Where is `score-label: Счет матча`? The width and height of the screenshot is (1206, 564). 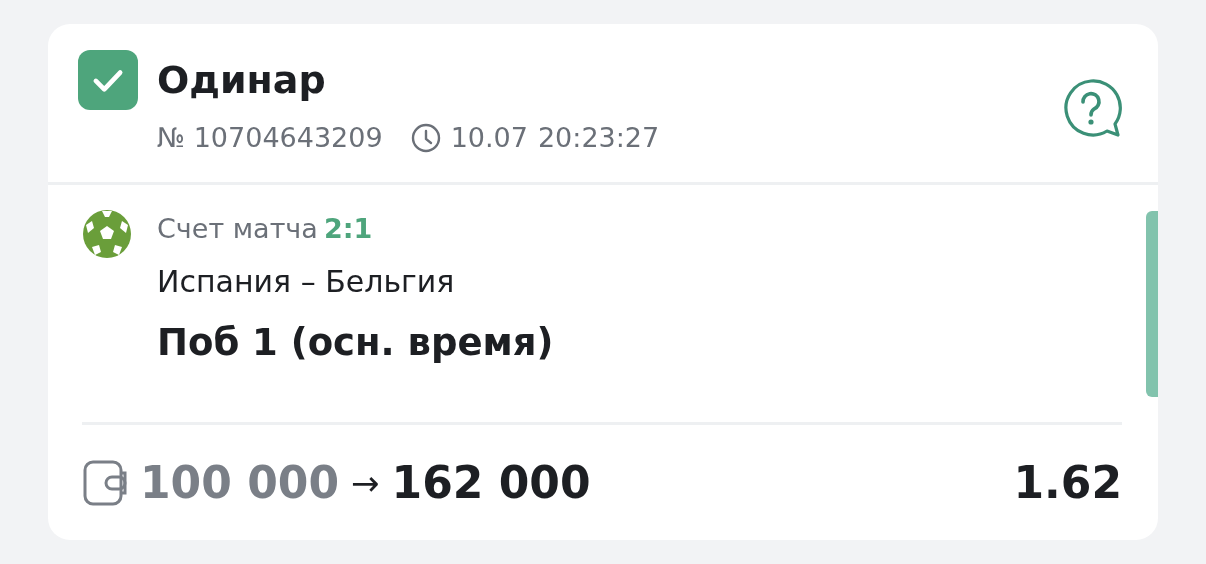
score-label: Счет матча is located at coordinates (237, 228).